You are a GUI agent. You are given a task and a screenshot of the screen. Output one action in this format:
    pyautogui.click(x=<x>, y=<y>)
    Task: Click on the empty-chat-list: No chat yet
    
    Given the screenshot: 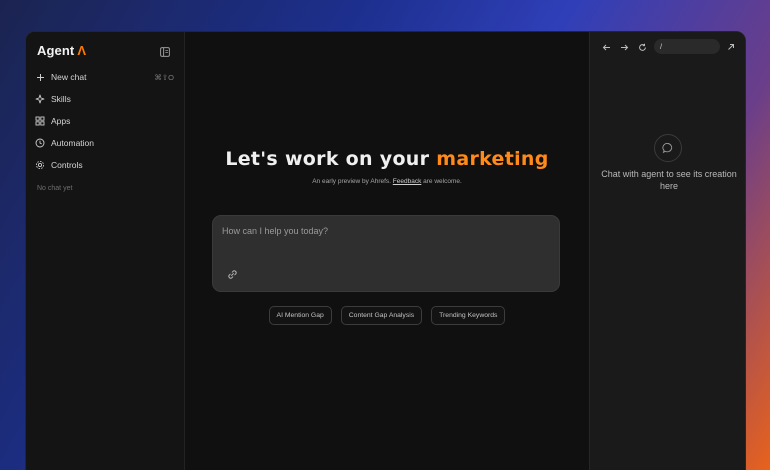 What is the action you would take?
    pyautogui.click(x=55, y=188)
    